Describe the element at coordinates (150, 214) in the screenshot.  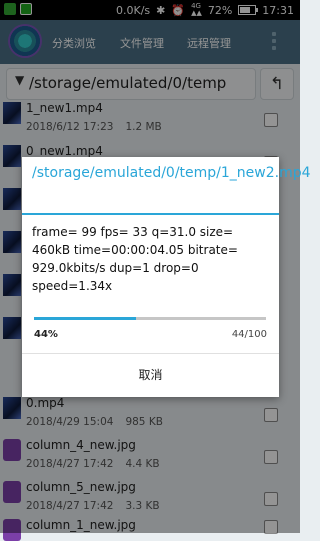
I see `dialog-divider` at that location.